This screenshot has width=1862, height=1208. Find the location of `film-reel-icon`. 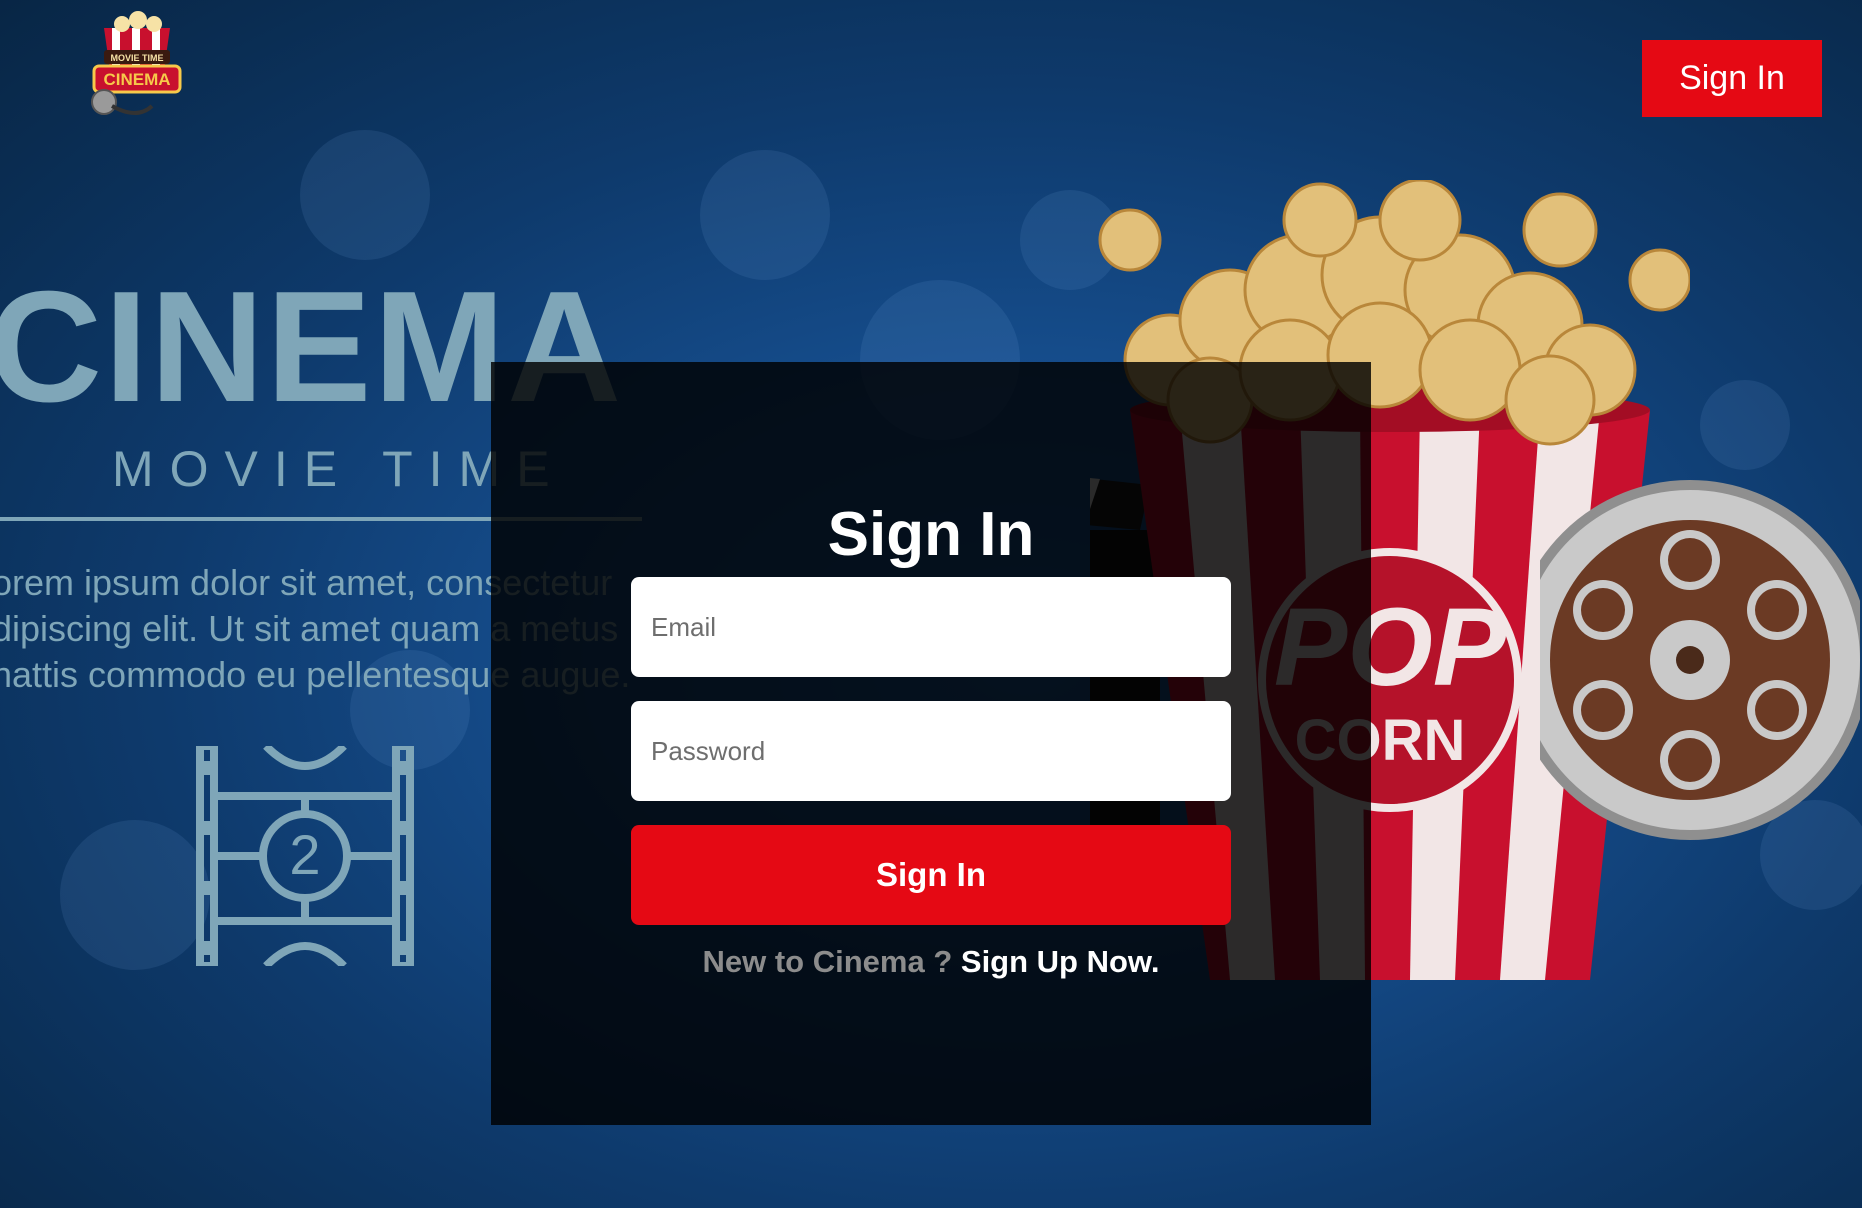

film-reel-icon is located at coordinates (1700, 660).